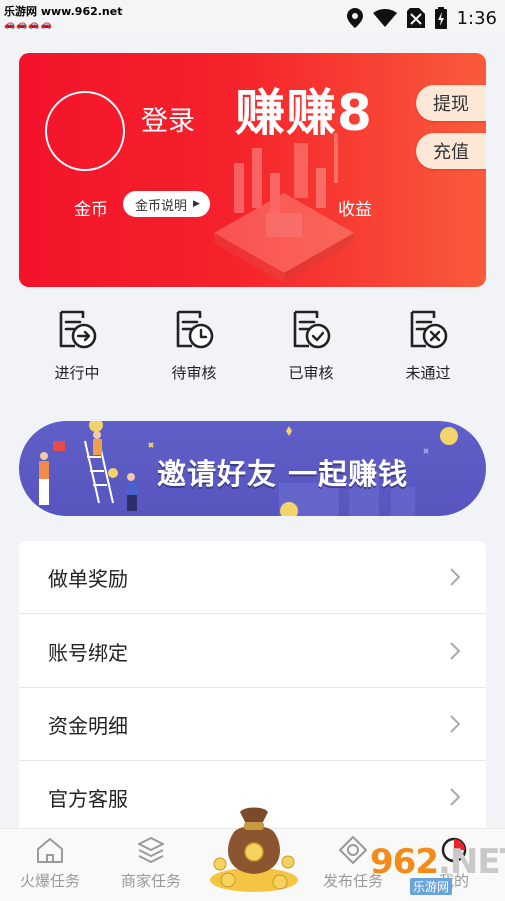 This screenshot has height=901, width=505. What do you see at coordinates (252, 577) in the screenshot?
I see `menu-item-order-reward: 做单奖励` at bounding box center [252, 577].